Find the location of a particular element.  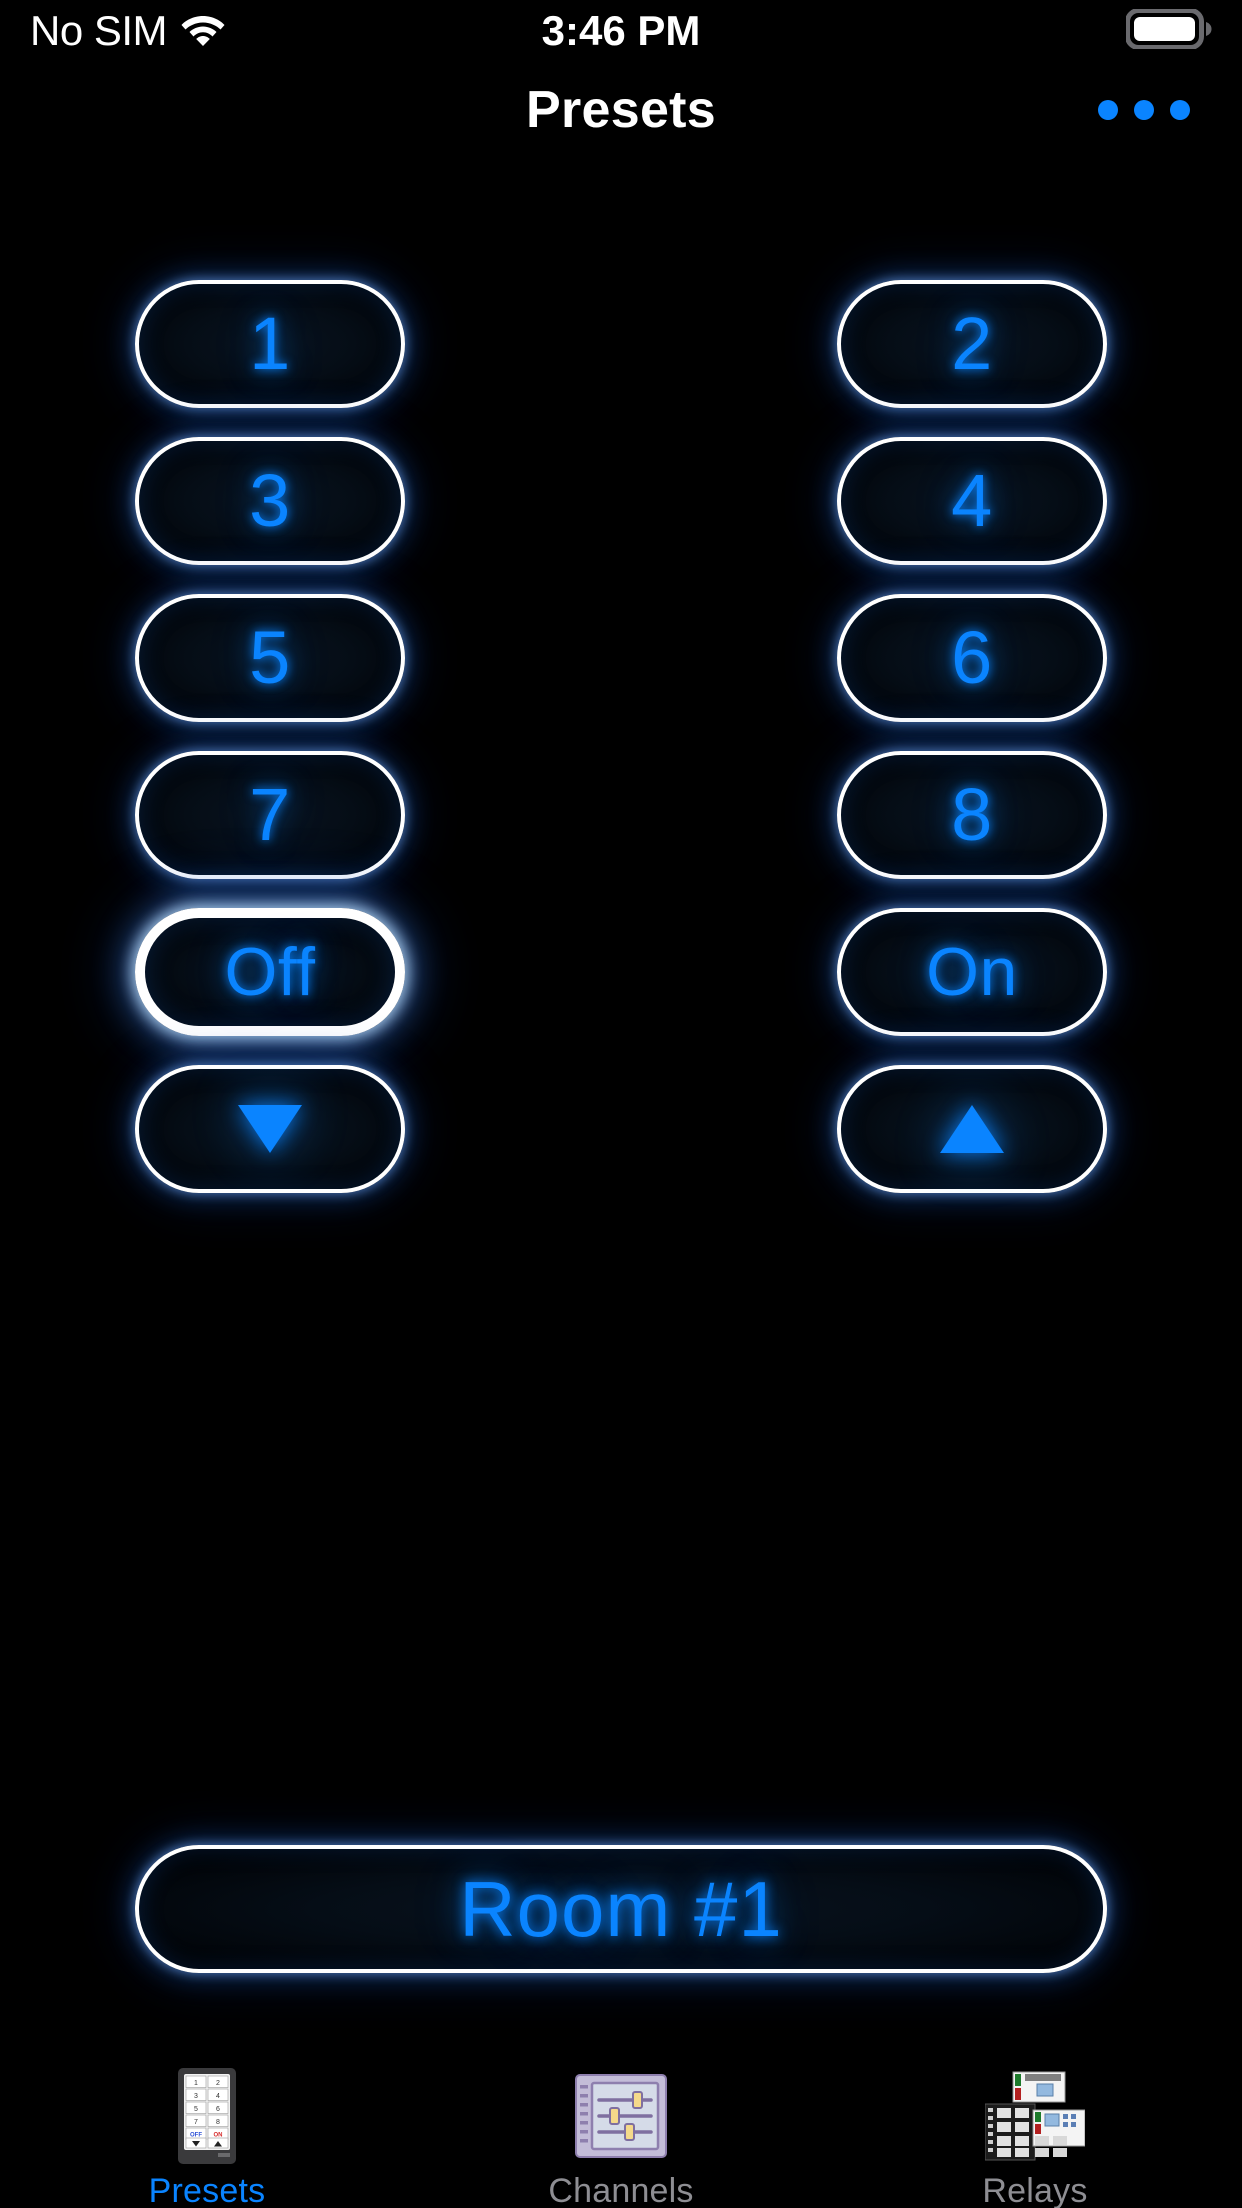

preset-button-8: 8 is located at coordinates (972, 815).